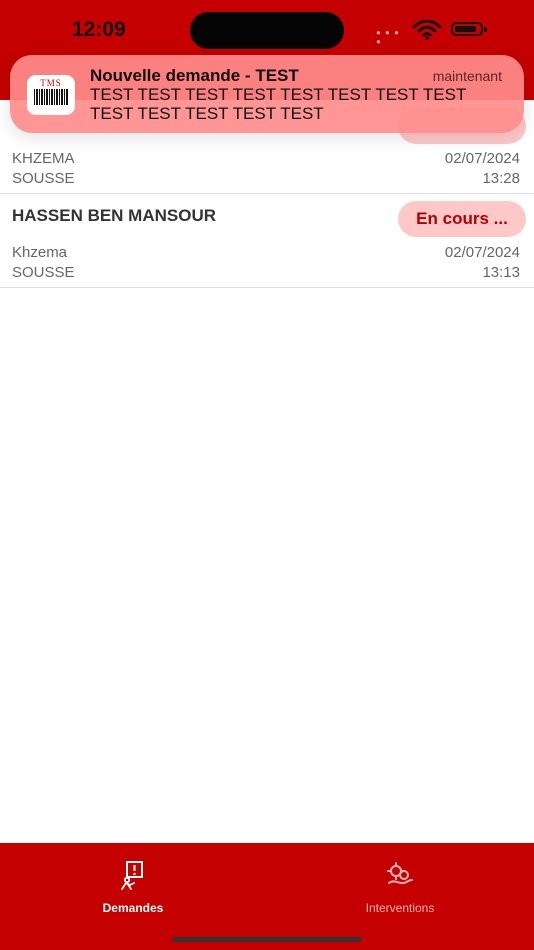 This screenshot has width=534, height=950. What do you see at coordinates (427, 30) in the screenshot?
I see `wifi-icon` at bounding box center [427, 30].